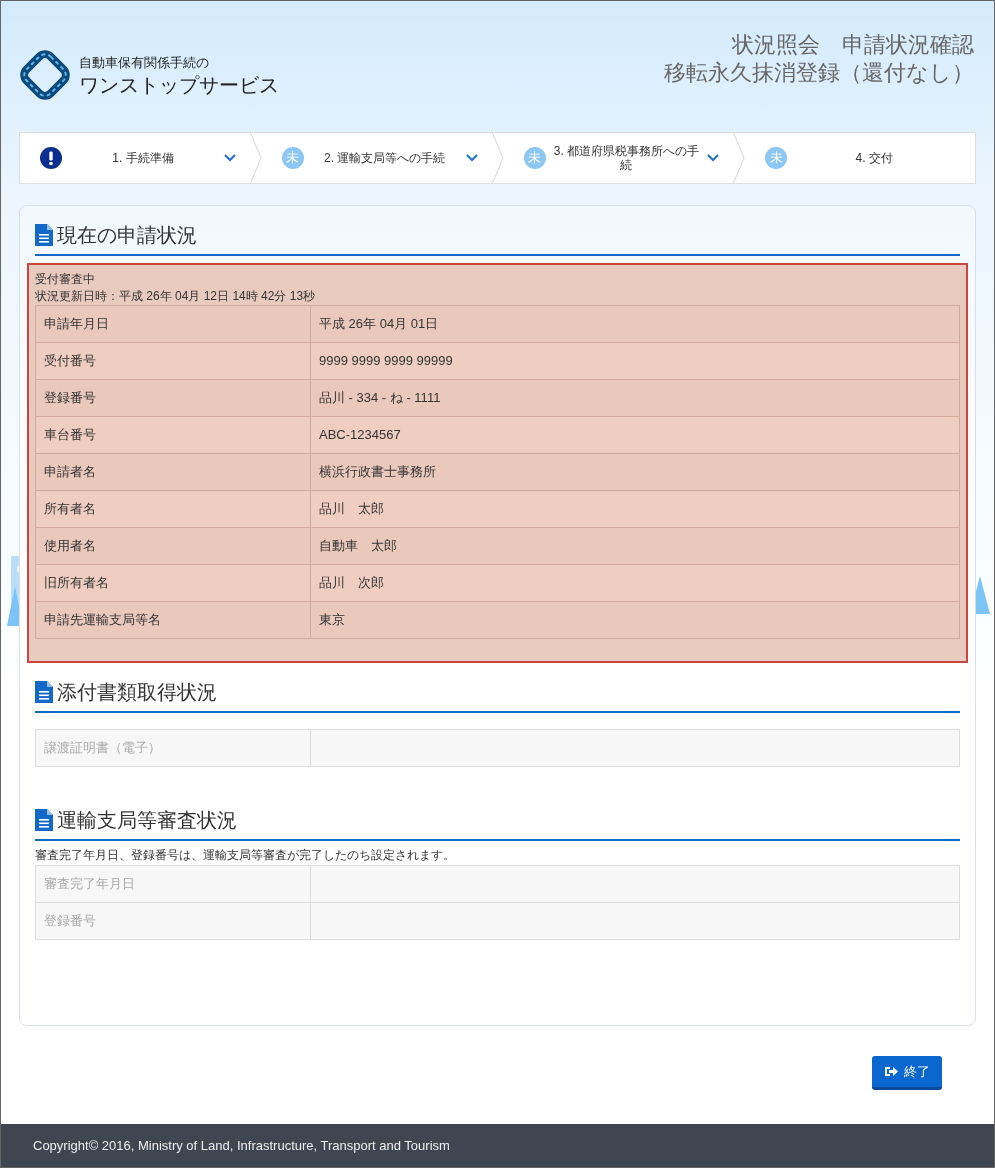 The image size is (995, 1168). Describe the element at coordinates (907, 1073) in the screenshot. I see `end-button: 終了` at that location.